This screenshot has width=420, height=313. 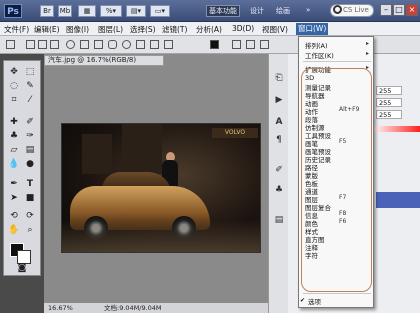 I want to click on color-value-b: 255, so click(x=389, y=114).